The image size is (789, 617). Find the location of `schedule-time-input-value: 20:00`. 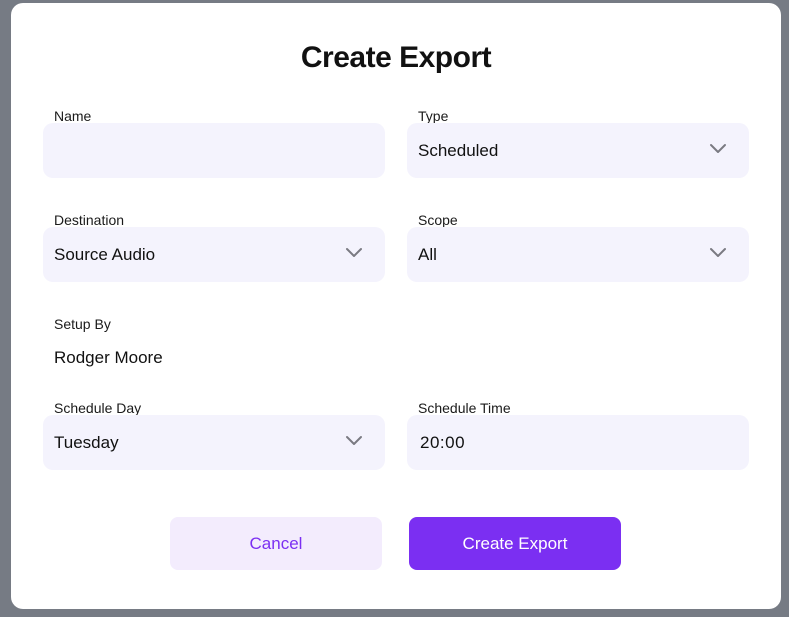

schedule-time-input-value: 20:00 is located at coordinates (443, 442).